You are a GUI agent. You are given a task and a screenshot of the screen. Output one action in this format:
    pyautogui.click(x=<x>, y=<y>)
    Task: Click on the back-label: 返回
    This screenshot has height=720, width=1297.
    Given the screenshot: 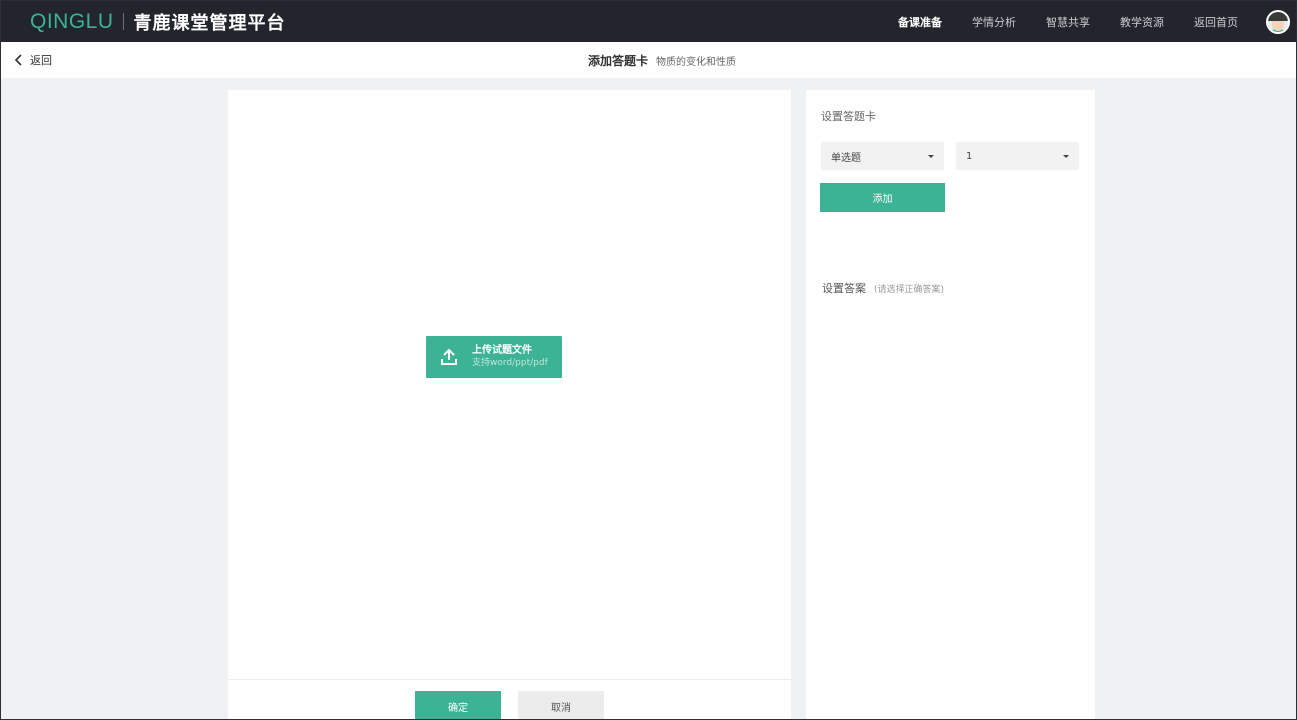 What is the action you would take?
    pyautogui.click(x=41, y=60)
    